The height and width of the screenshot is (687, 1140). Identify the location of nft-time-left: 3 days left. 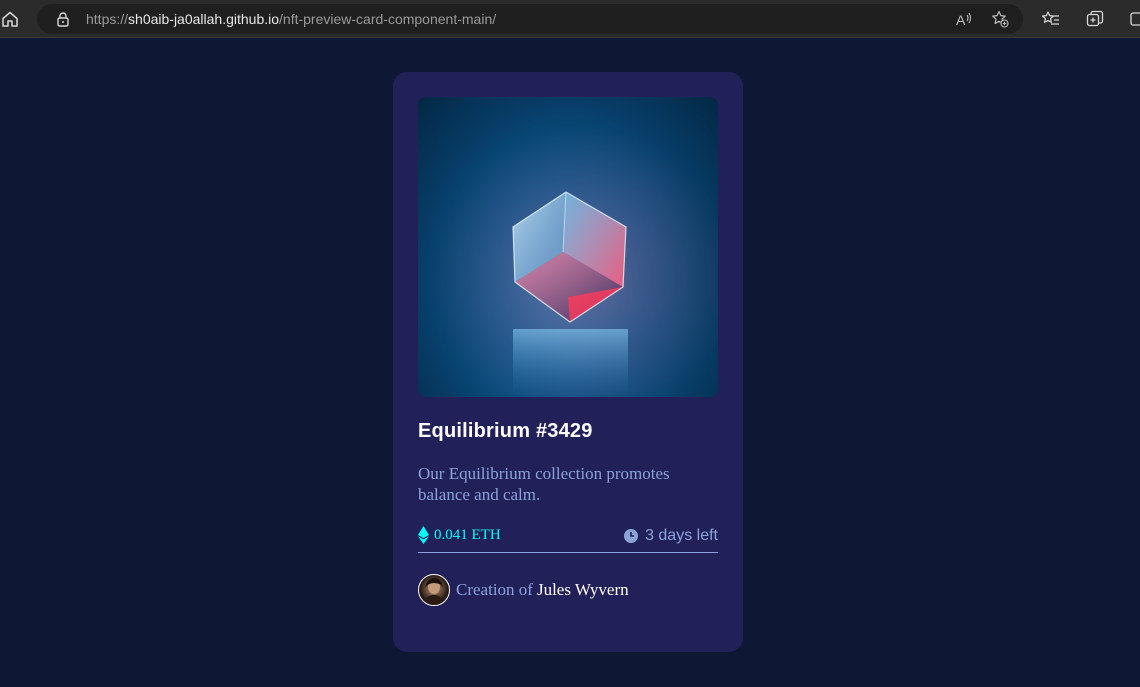
(671, 536).